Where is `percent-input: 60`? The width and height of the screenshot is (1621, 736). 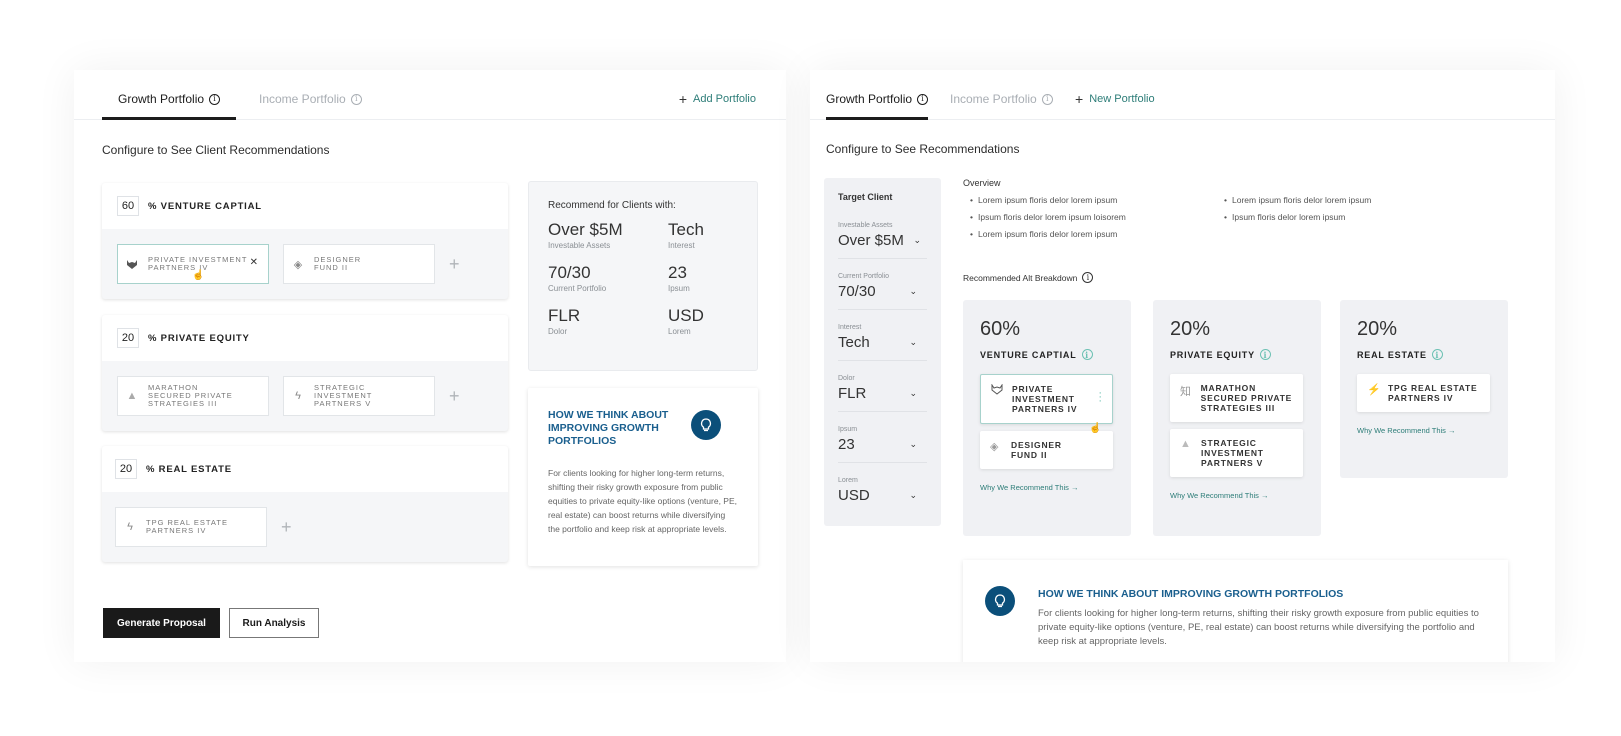 percent-input: 60 is located at coordinates (128, 206).